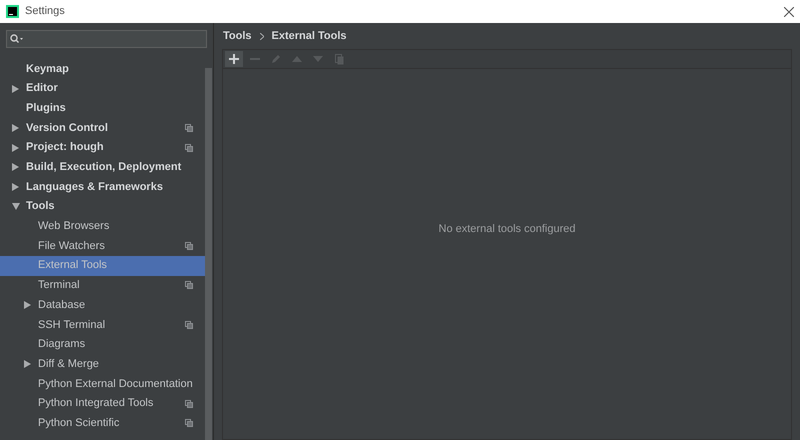  I want to click on tree-item: Build, Execution, Deployment, so click(102, 167).